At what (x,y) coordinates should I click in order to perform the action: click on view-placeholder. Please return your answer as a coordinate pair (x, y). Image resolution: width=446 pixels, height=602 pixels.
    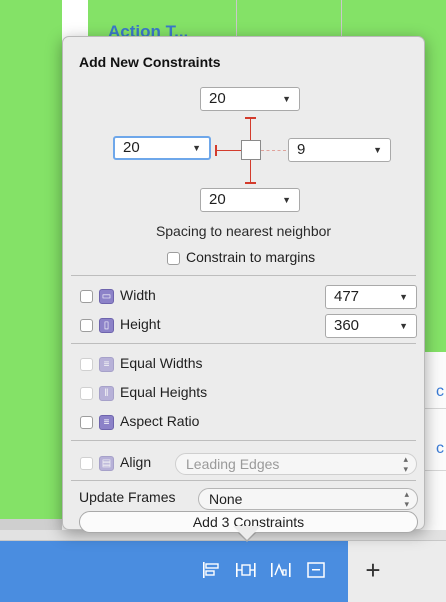
    Looking at the image, I should click on (251, 150).